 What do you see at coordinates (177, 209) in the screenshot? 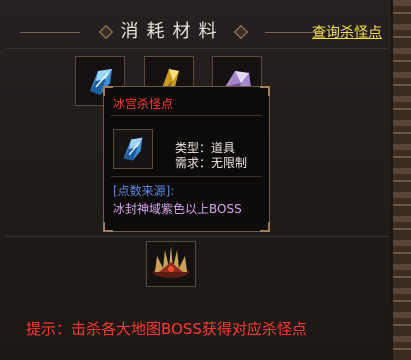
I see `tooltip-source-text: 冰封神域紫色以上BOSS` at bounding box center [177, 209].